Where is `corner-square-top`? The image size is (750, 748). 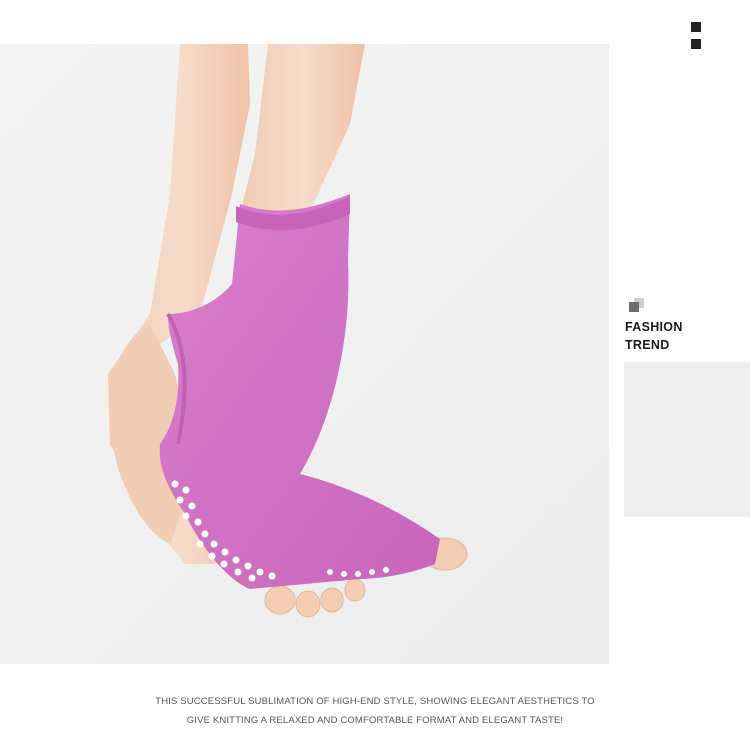
corner-square-top is located at coordinates (696, 27).